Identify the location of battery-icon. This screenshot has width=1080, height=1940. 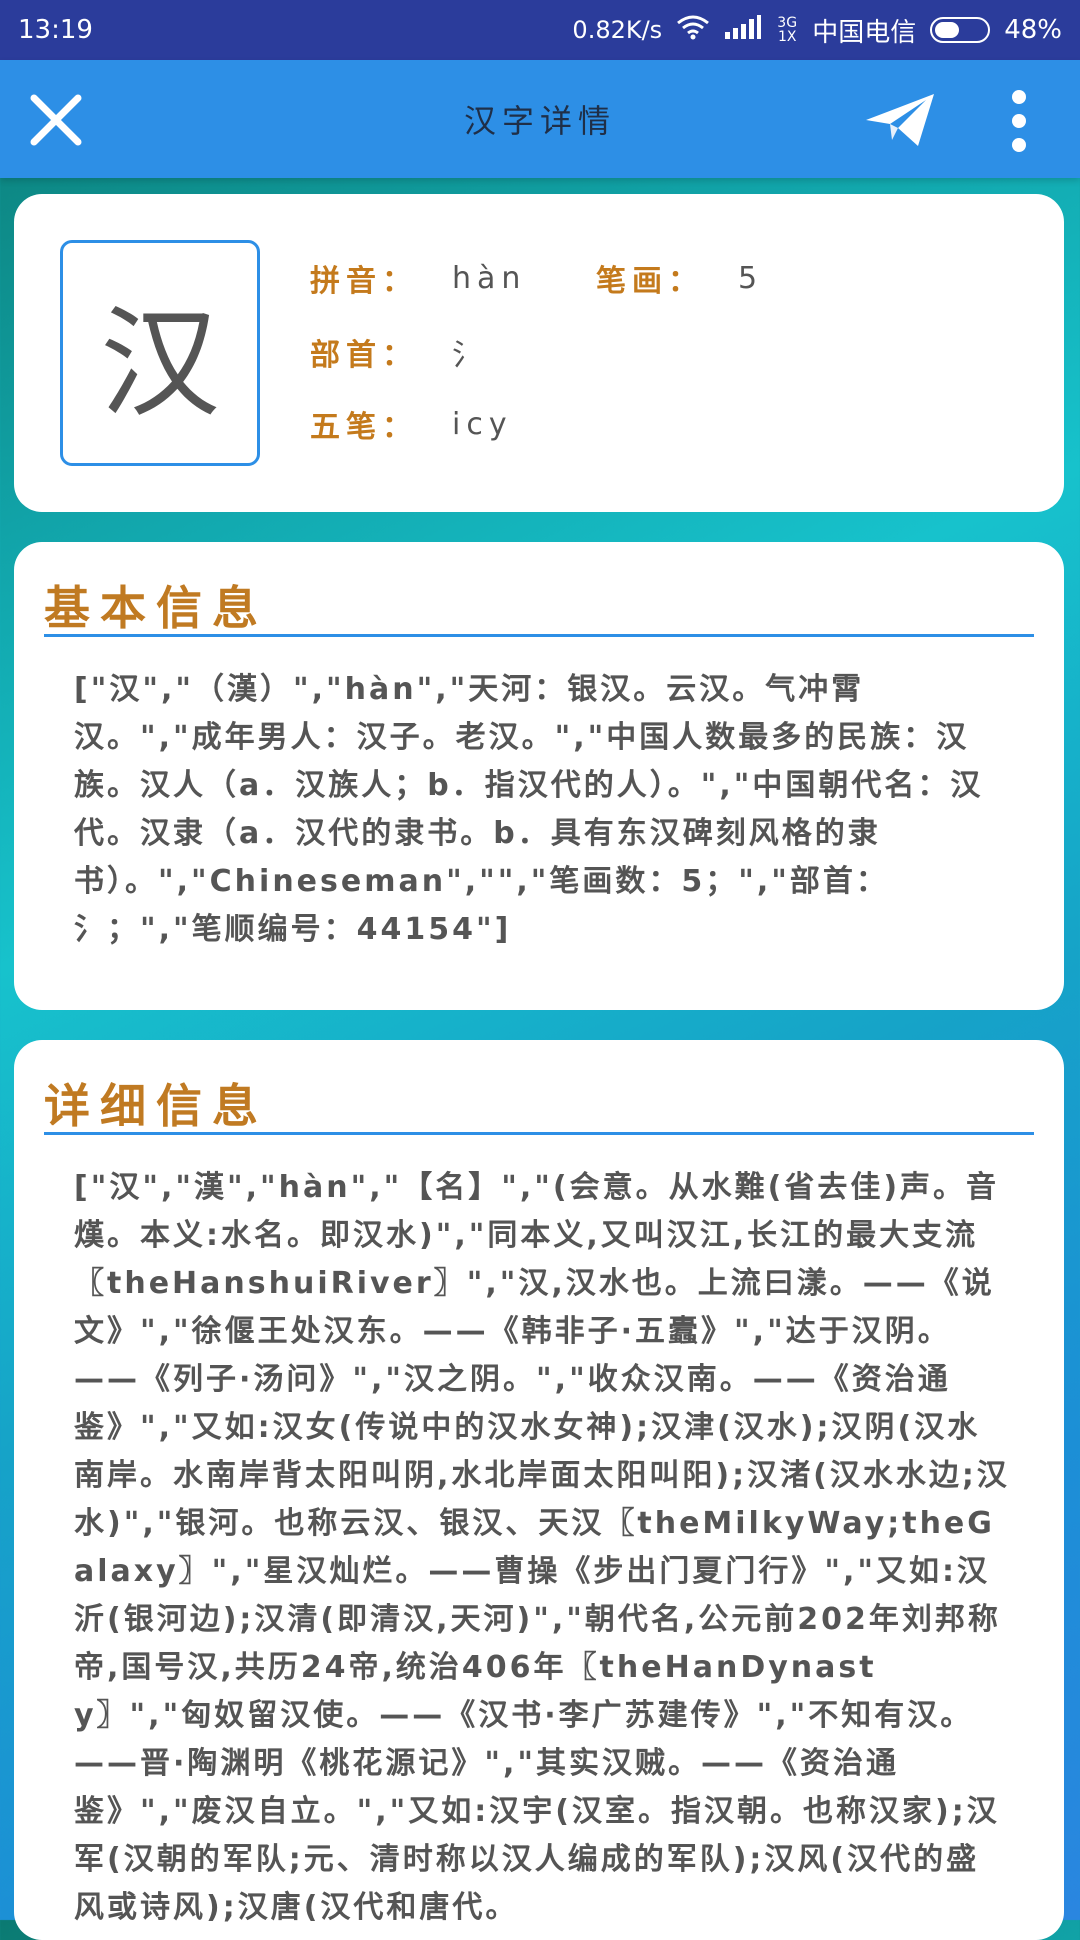
(960, 30).